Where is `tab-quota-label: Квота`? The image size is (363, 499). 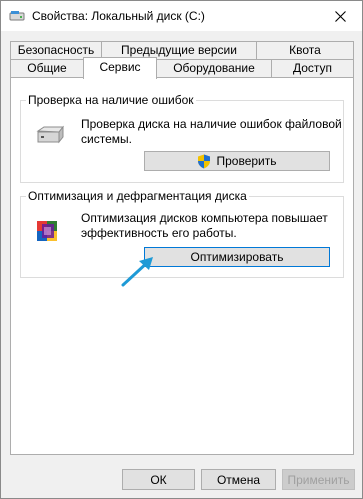 tab-quota-label: Квота is located at coordinates (305, 50).